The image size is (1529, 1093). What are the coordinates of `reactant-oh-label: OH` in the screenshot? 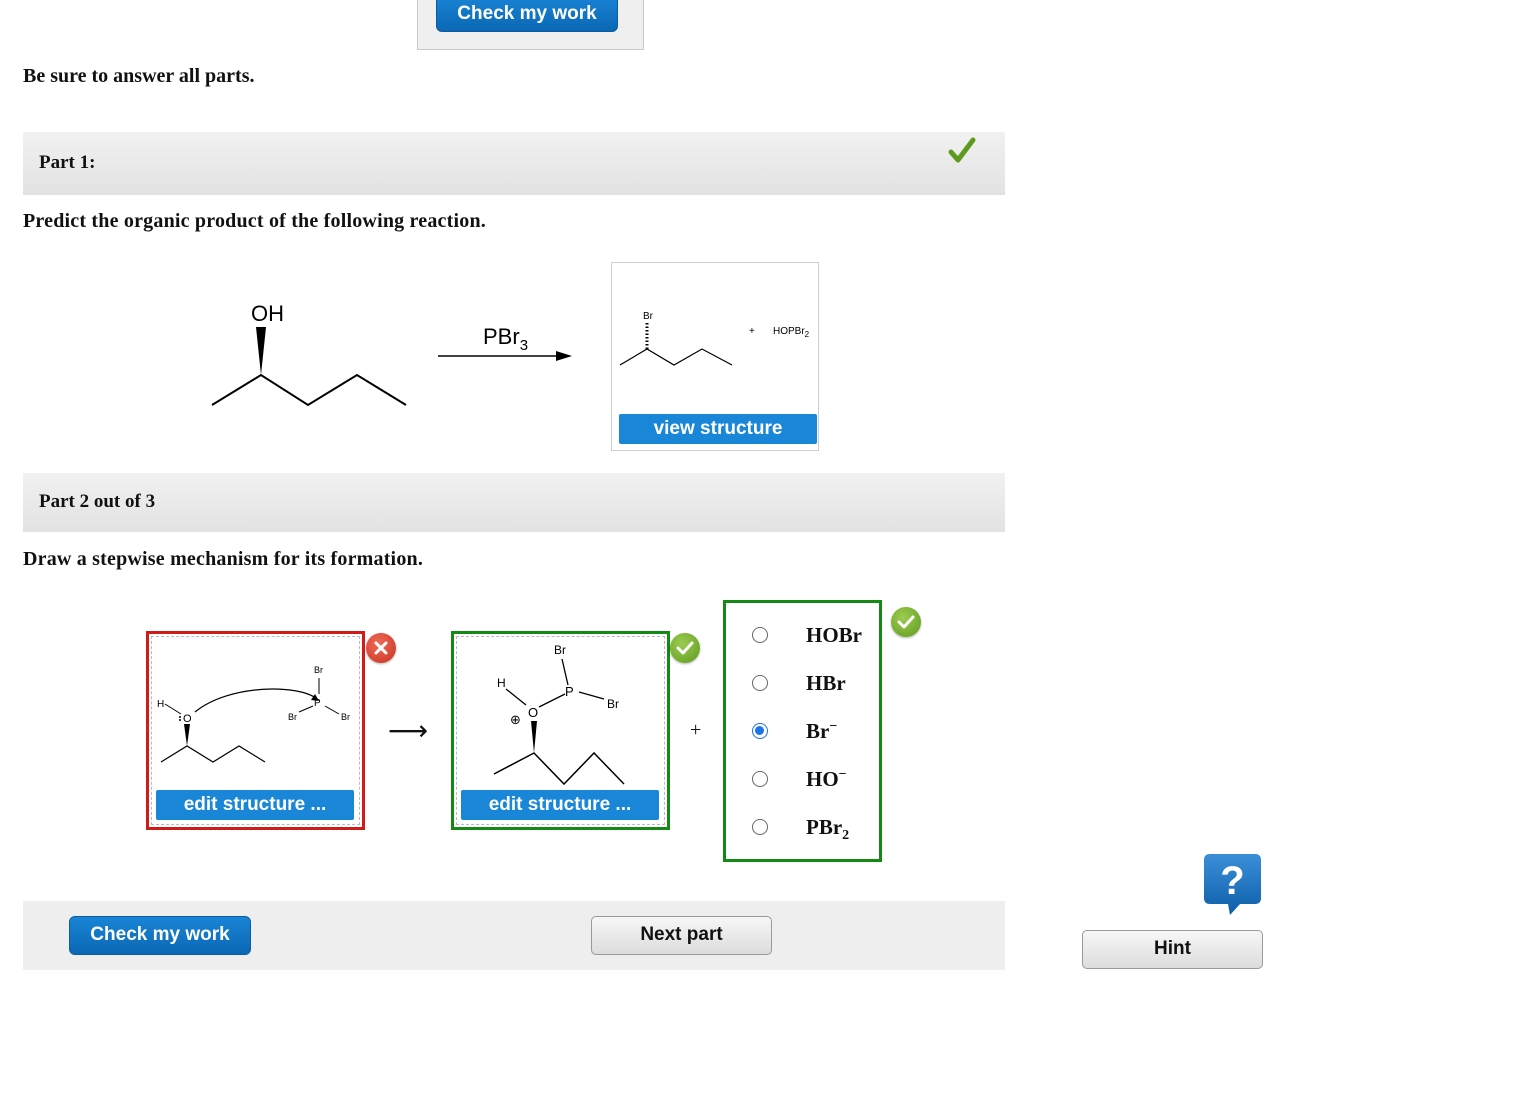 It's located at (267, 313).